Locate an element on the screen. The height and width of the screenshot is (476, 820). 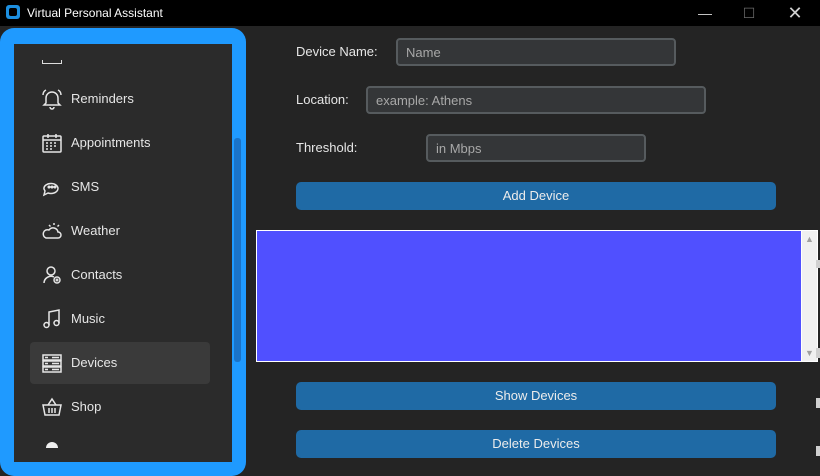
sidebar-scrollbar is located at coordinates (237, 250).